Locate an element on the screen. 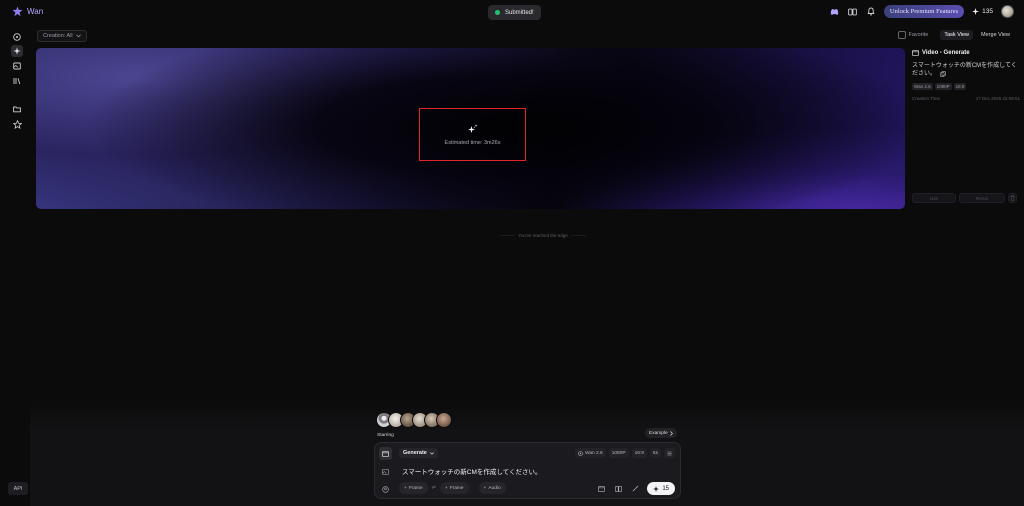 The width and height of the screenshot is (1024, 506). unlock-premium-button: Unlock Premium Features is located at coordinates (924, 11).